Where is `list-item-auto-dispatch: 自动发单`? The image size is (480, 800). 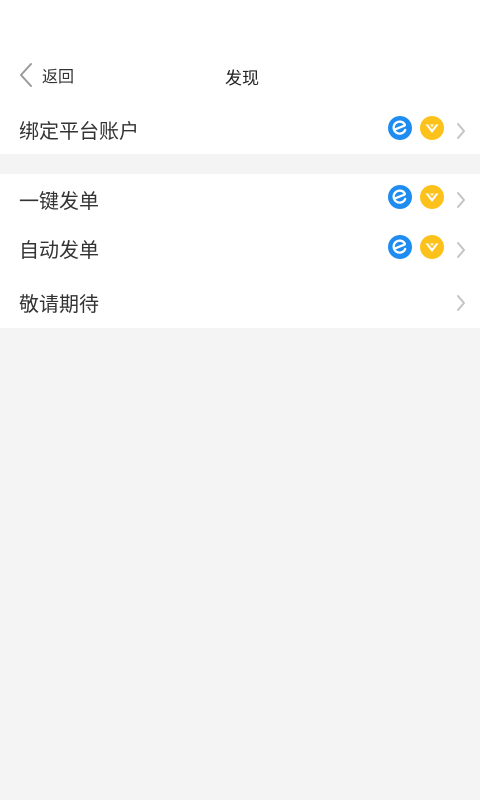
list-item-auto-dispatch: 自动发单 is located at coordinates (240, 249).